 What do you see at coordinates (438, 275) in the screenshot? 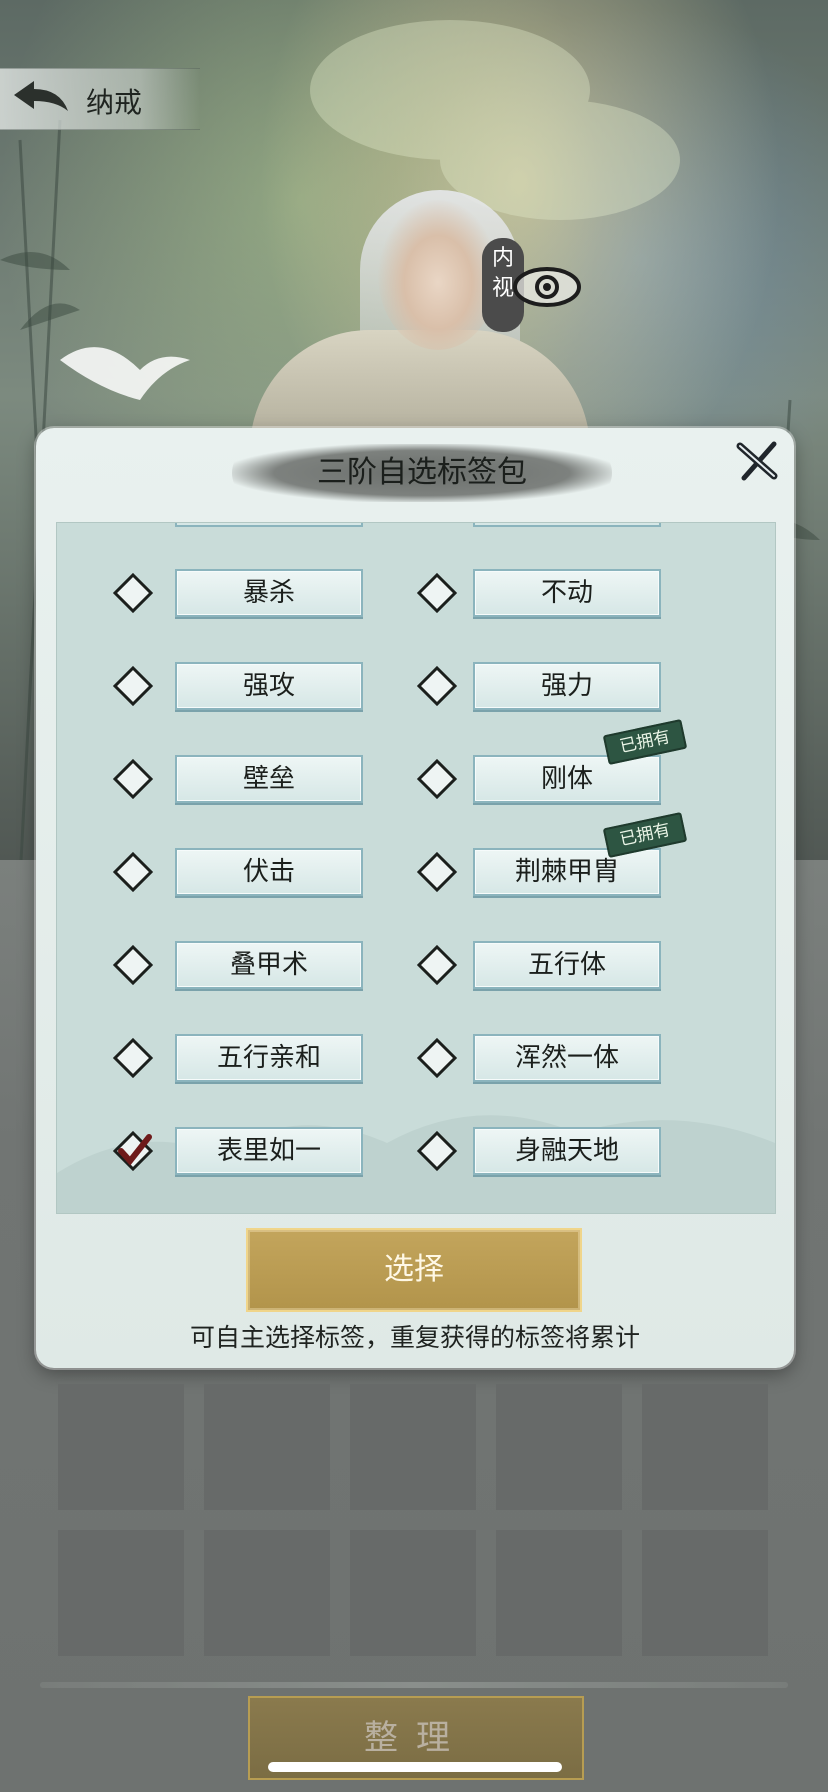
I see `character-avatar` at bounding box center [438, 275].